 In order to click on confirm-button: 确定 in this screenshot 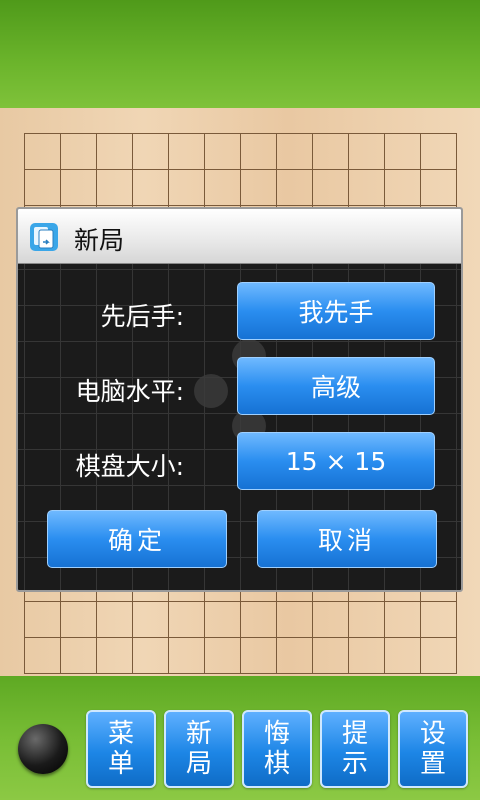, I will do `click(137, 539)`.